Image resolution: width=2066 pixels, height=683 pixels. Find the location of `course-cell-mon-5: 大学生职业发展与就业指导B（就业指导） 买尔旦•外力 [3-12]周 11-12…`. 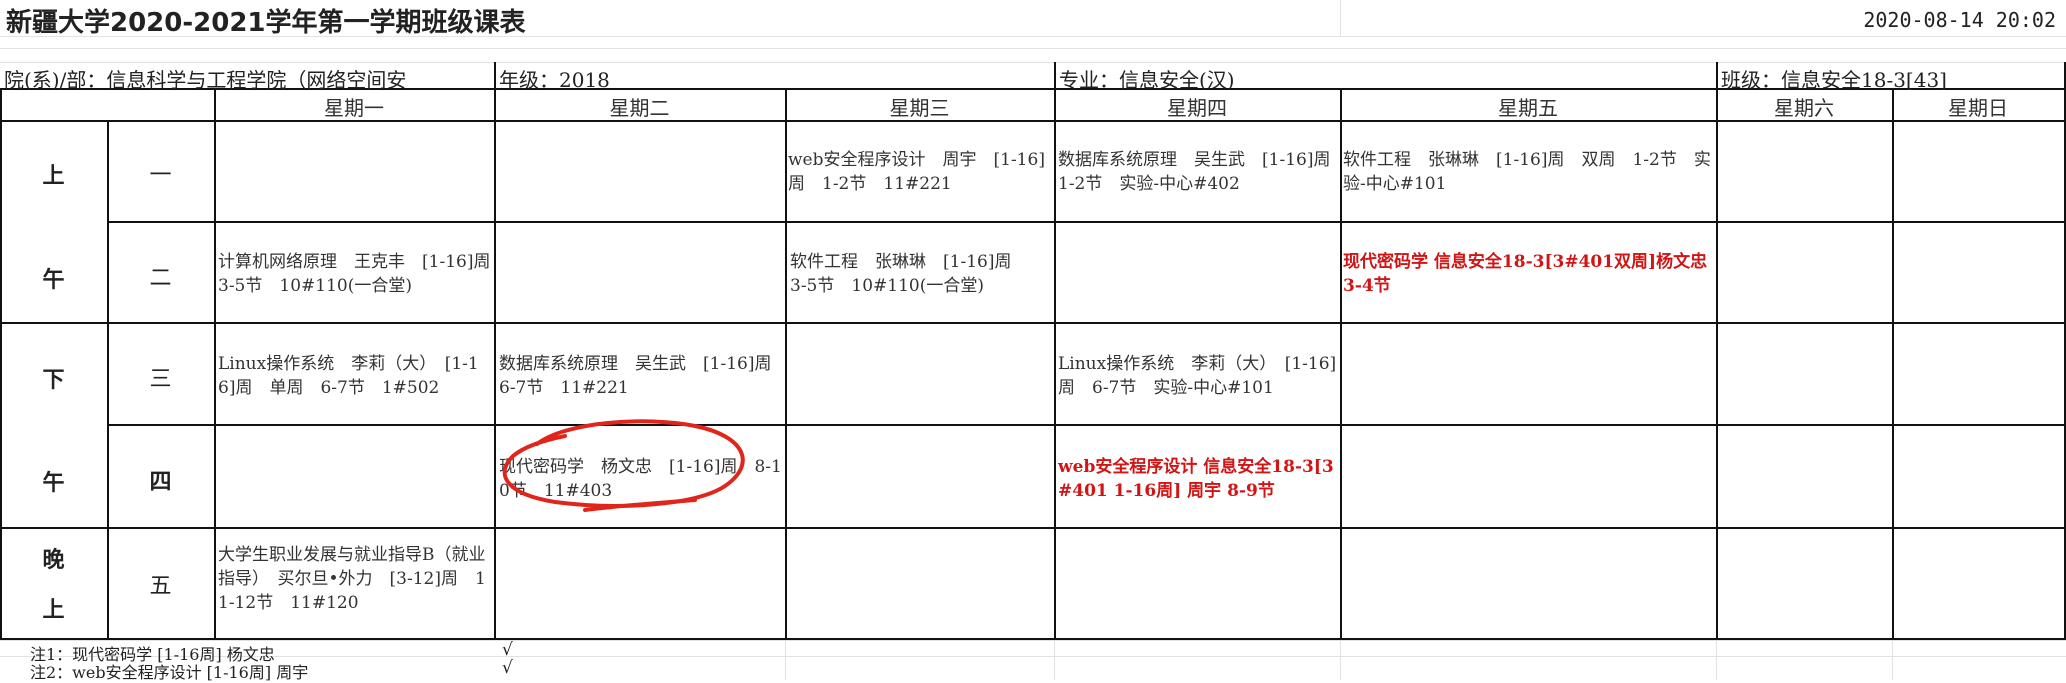

course-cell-mon-5: 大学生职业发展与就业指导B（就业指导） 买尔旦•外力 [3-12]周 11-12… is located at coordinates (352, 579).